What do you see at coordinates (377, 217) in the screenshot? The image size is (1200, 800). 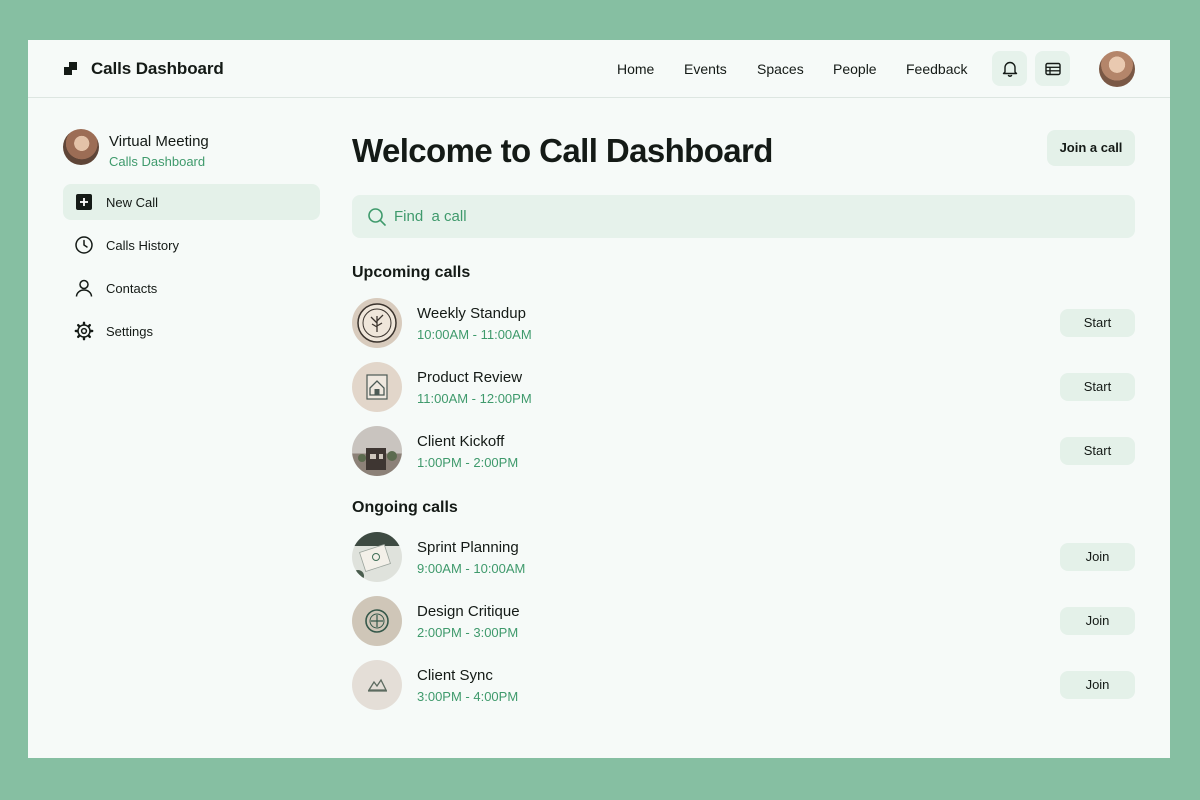 I see `search-icon` at bounding box center [377, 217].